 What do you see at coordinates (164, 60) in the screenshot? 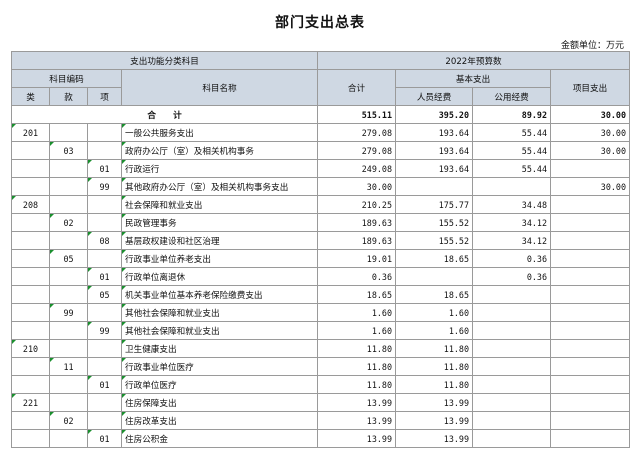
I see `header-func-class: 支出功能分类科目` at bounding box center [164, 60].